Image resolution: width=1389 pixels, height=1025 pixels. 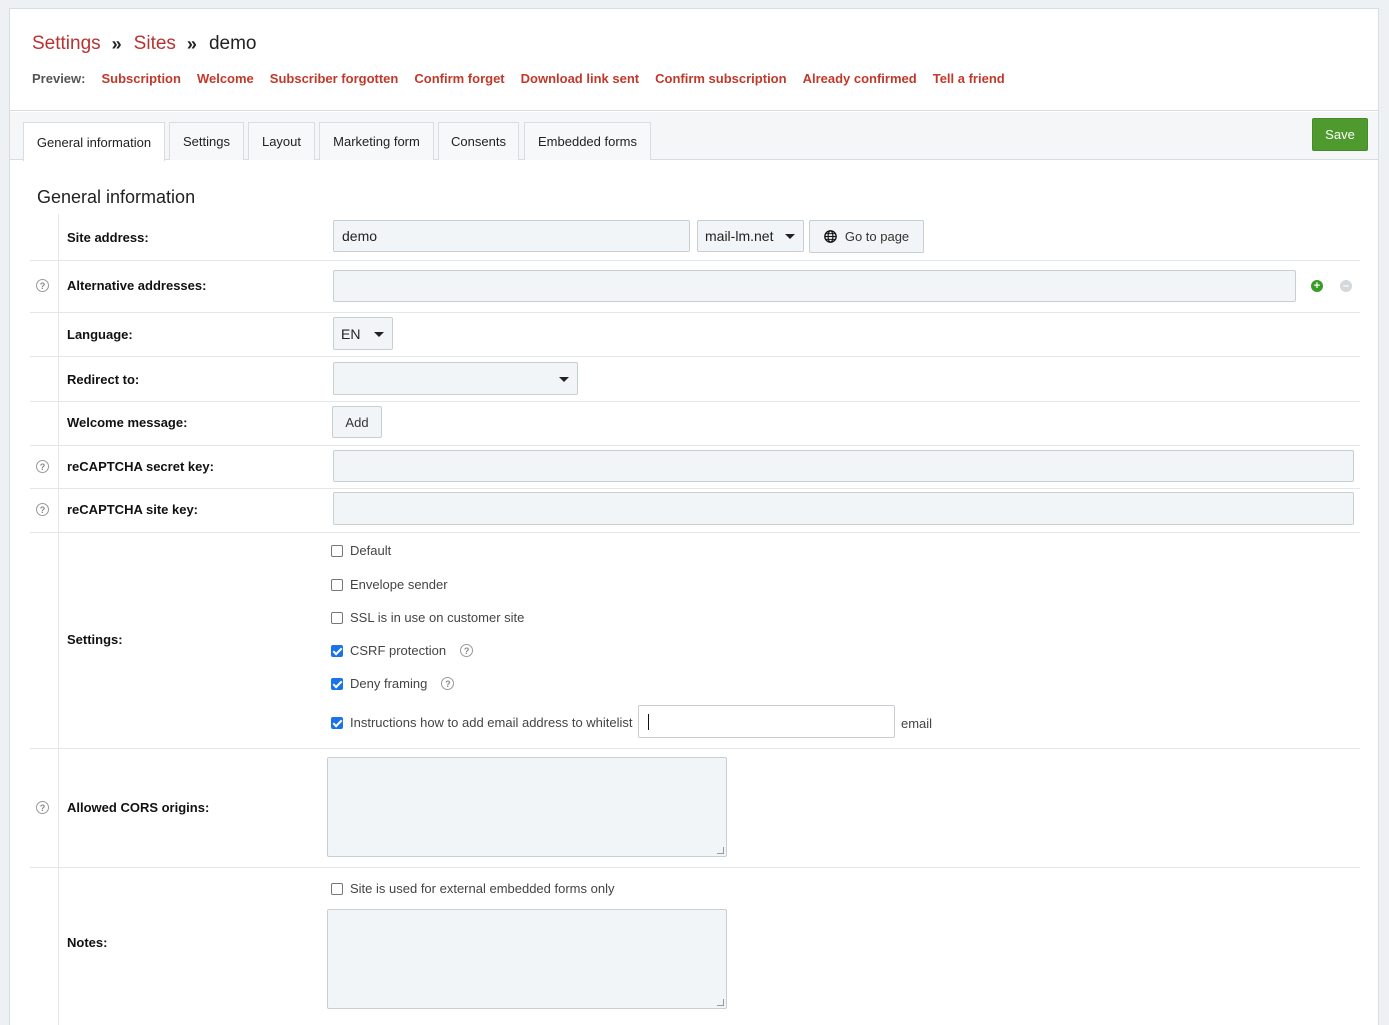 What do you see at coordinates (133, 509) in the screenshot?
I see `recaptcha-site-label: reCAPTCHA site key:` at bounding box center [133, 509].